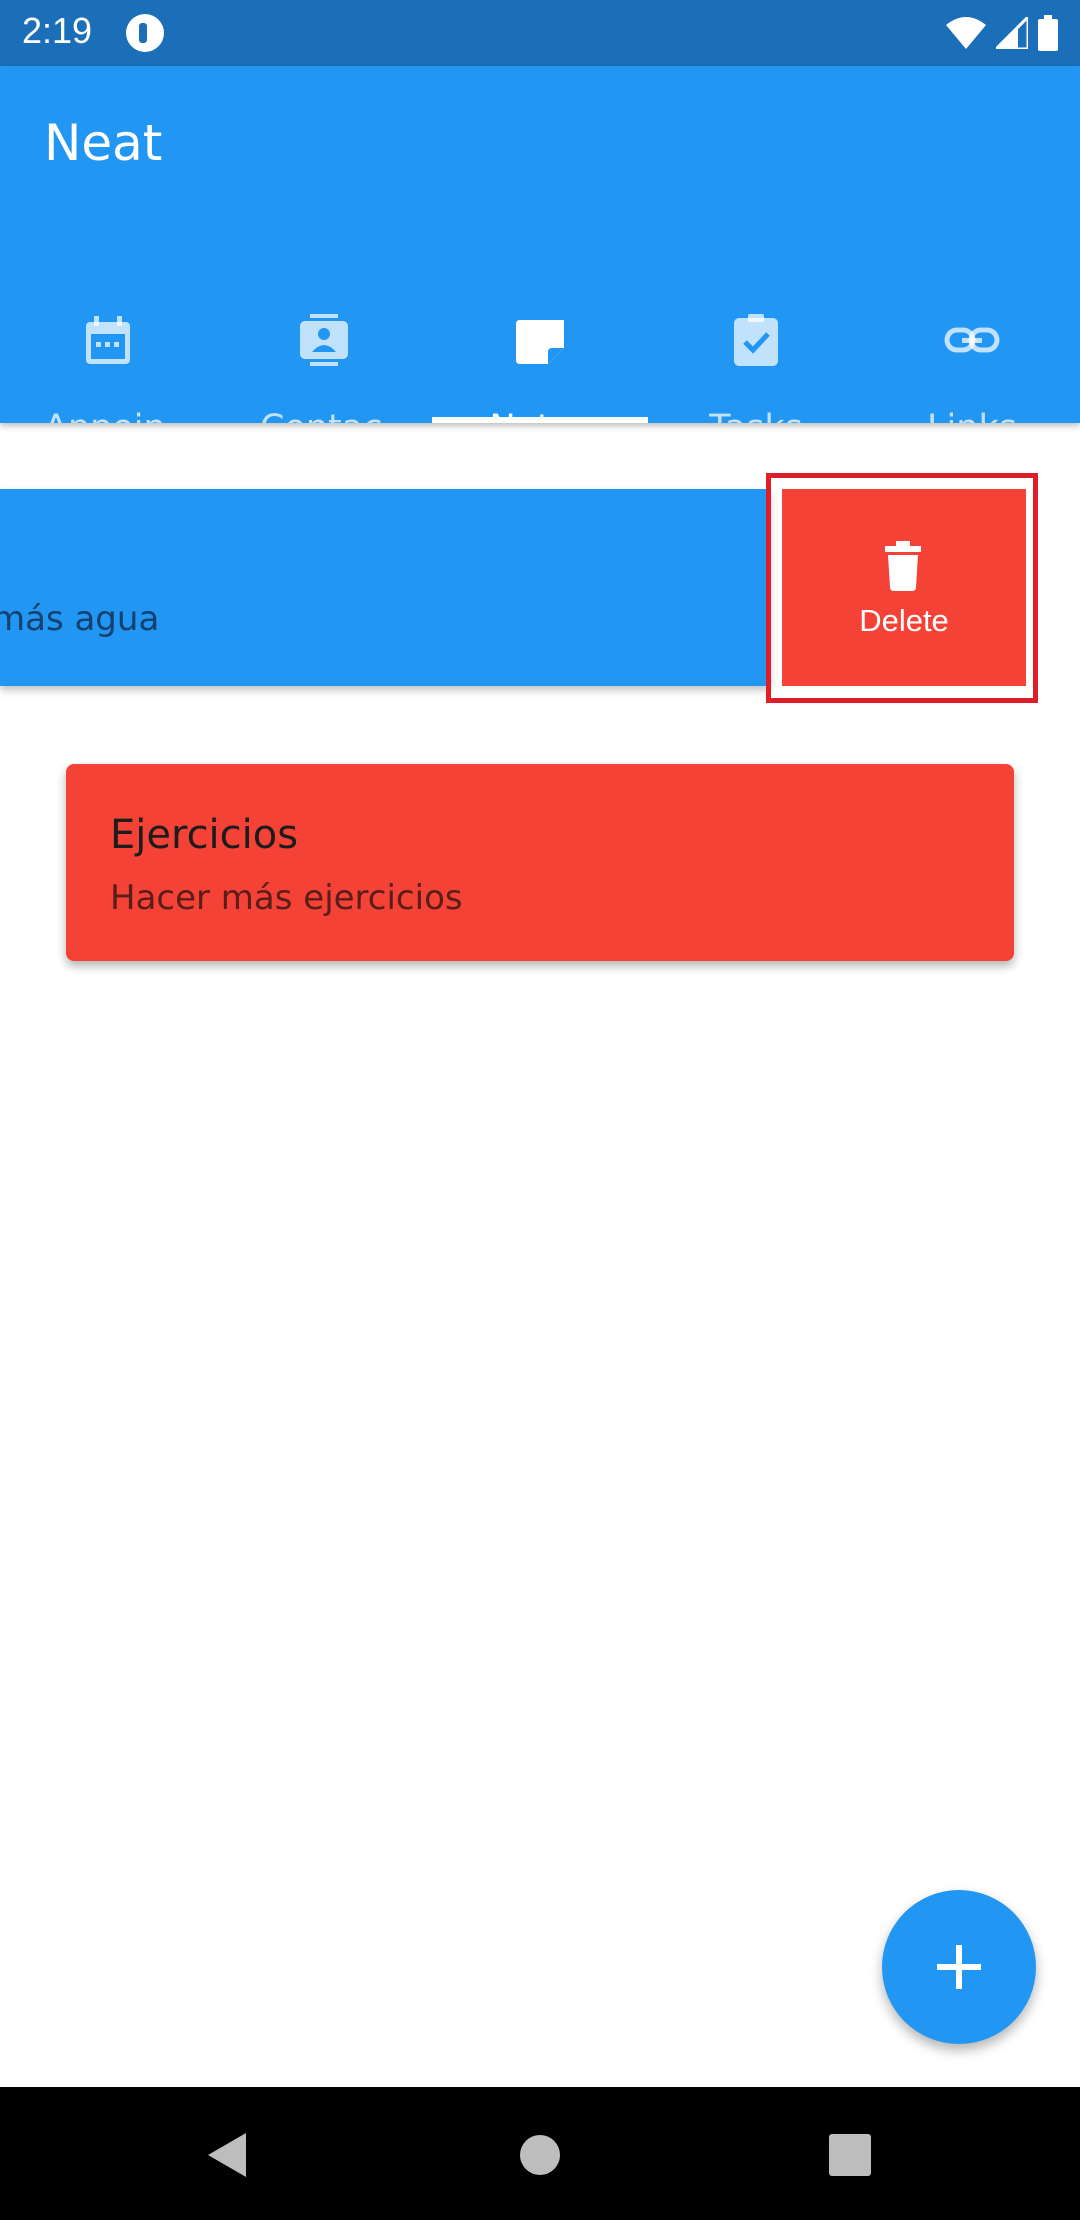  What do you see at coordinates (904, 620) in the screenshot?
I see `delete-label: Delete` at bounding box center [904, 620].